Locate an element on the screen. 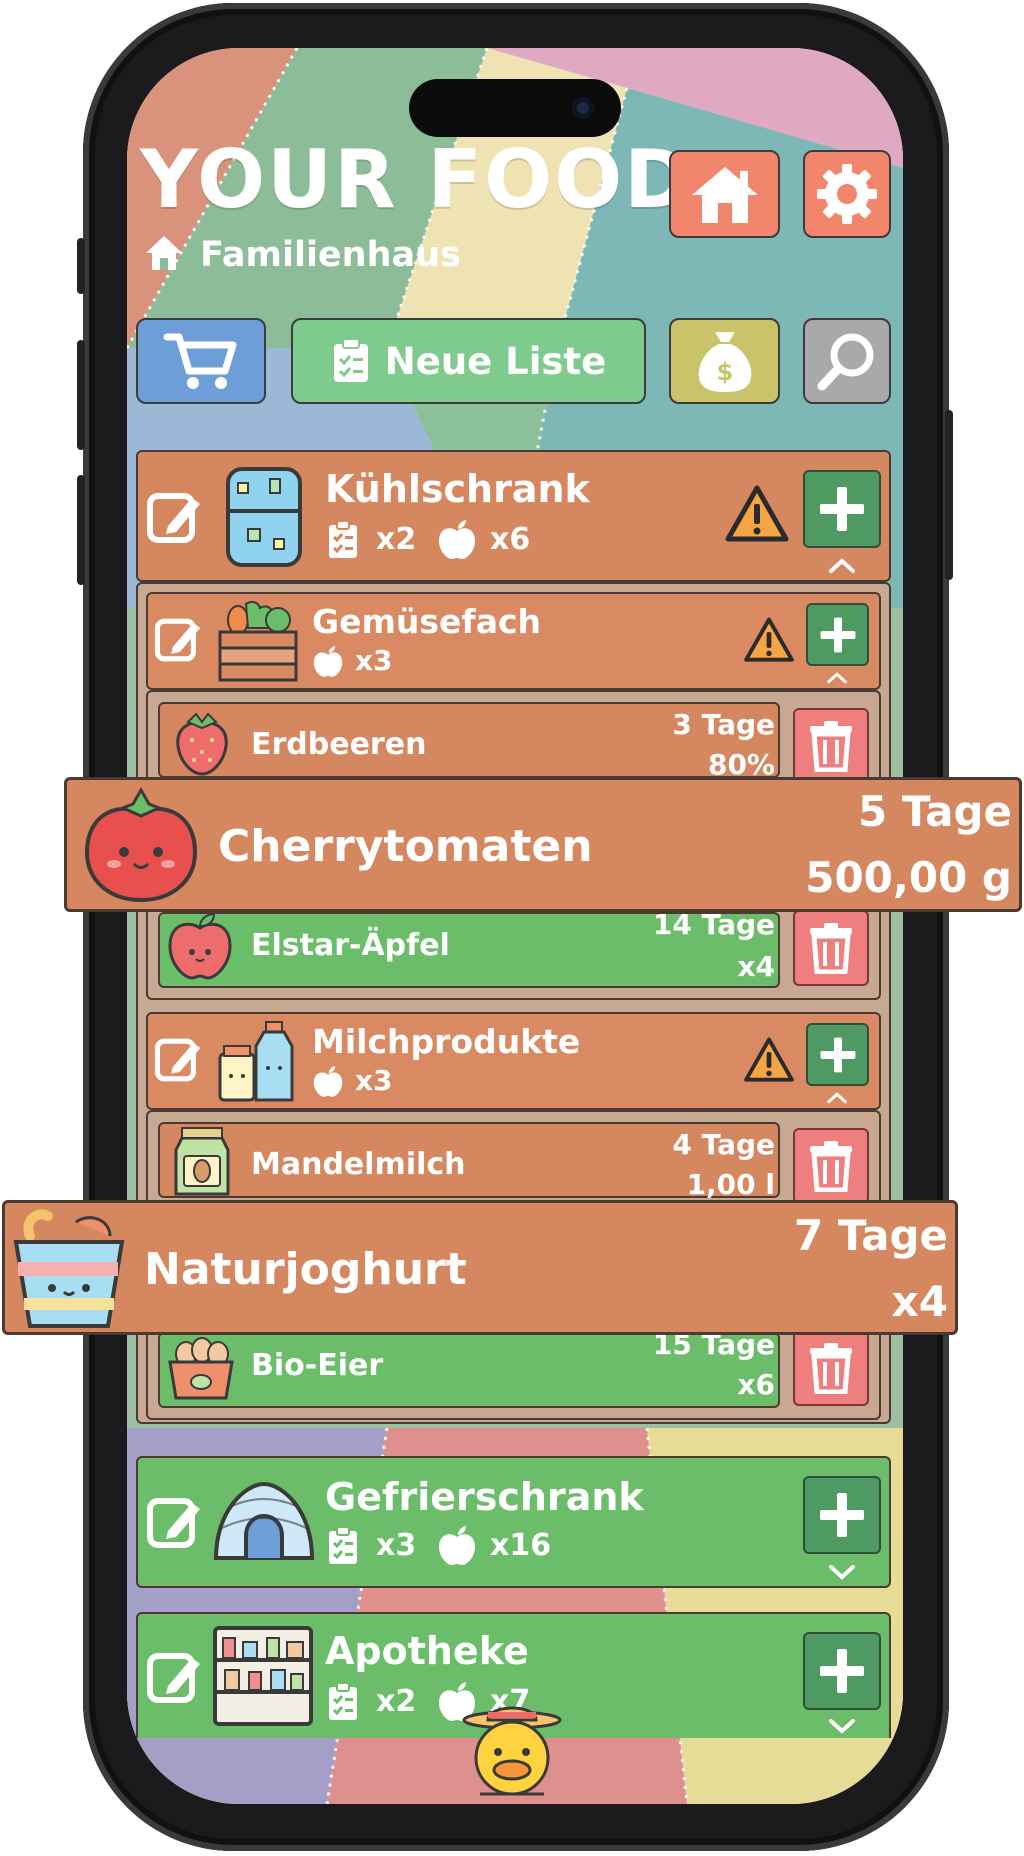  storage-name: Apotheke is located at coordinates (427, 1651).